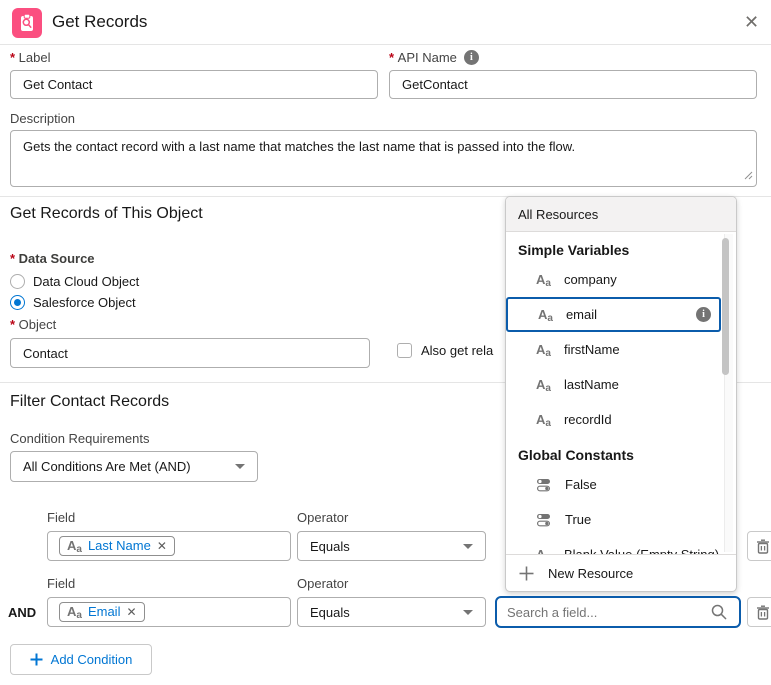 The image size is (771, 685). I want to click on pill-label: Email, so click(104, 611).